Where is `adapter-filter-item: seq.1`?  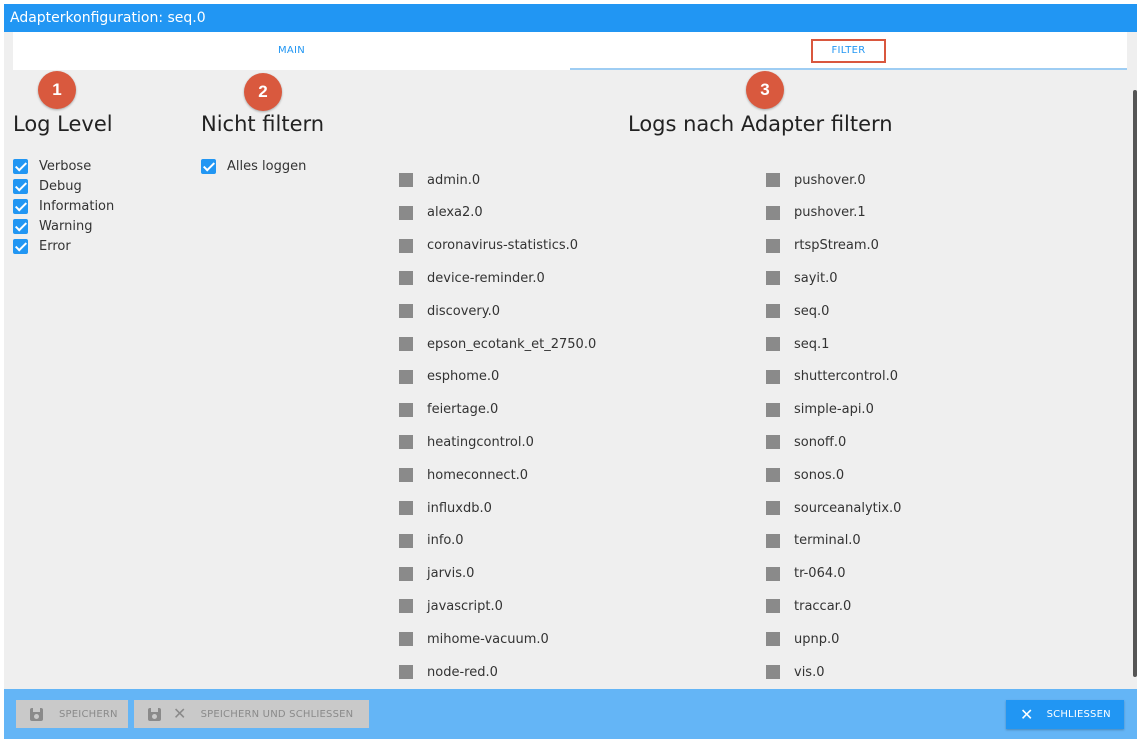
adapter-filter-item: seq.1 is located at coordinates (797, 344).